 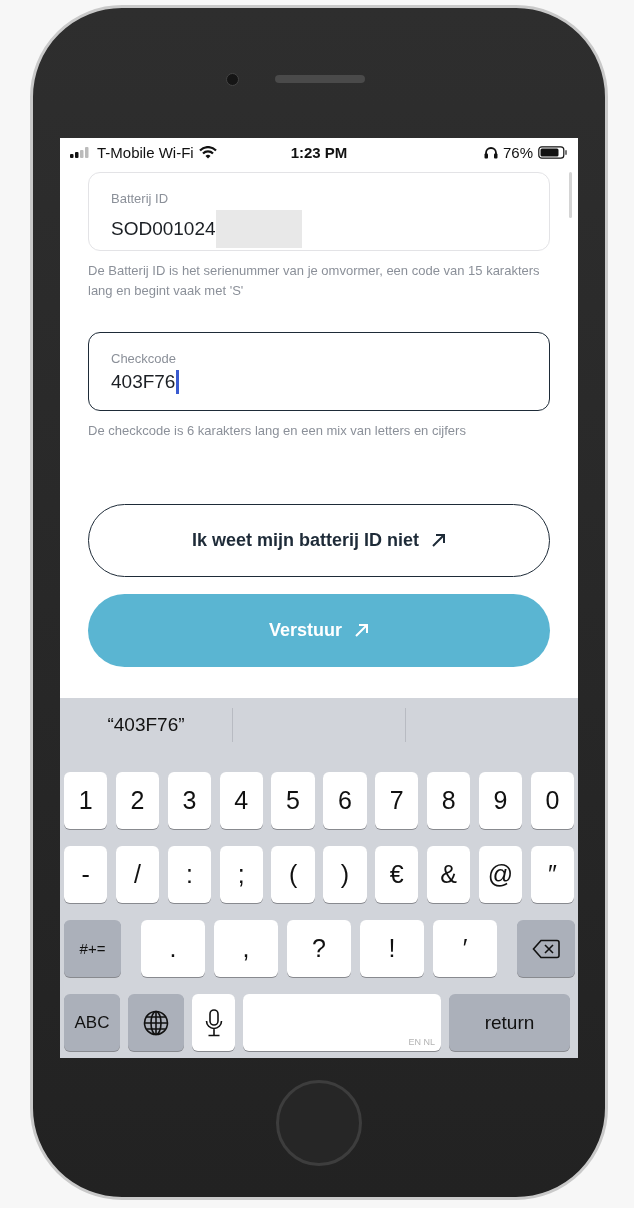 What do you see at coordinates (345, 800) in the screenshot?
I see `keyboard-key: 6` at bounding box center [345, 800].